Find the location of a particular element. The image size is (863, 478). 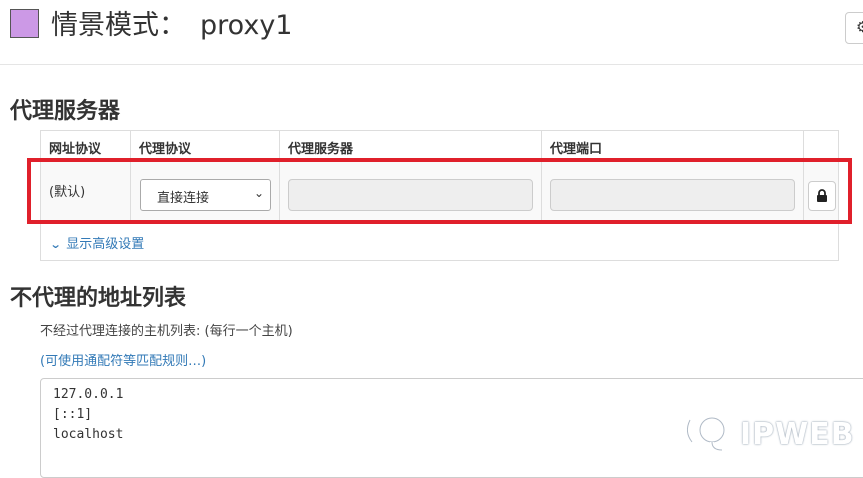

show-advanced-label: 显示高级设置 is located at coordinates (105, 244).